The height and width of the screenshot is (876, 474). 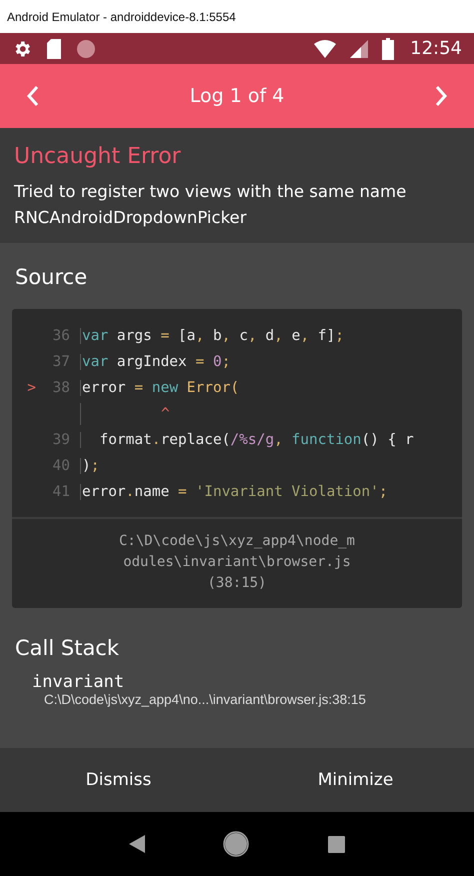 What do you see at coordinates (54, 48) in the screenshot?
I see `sd-card-icon` at bounding box center [54, 48].